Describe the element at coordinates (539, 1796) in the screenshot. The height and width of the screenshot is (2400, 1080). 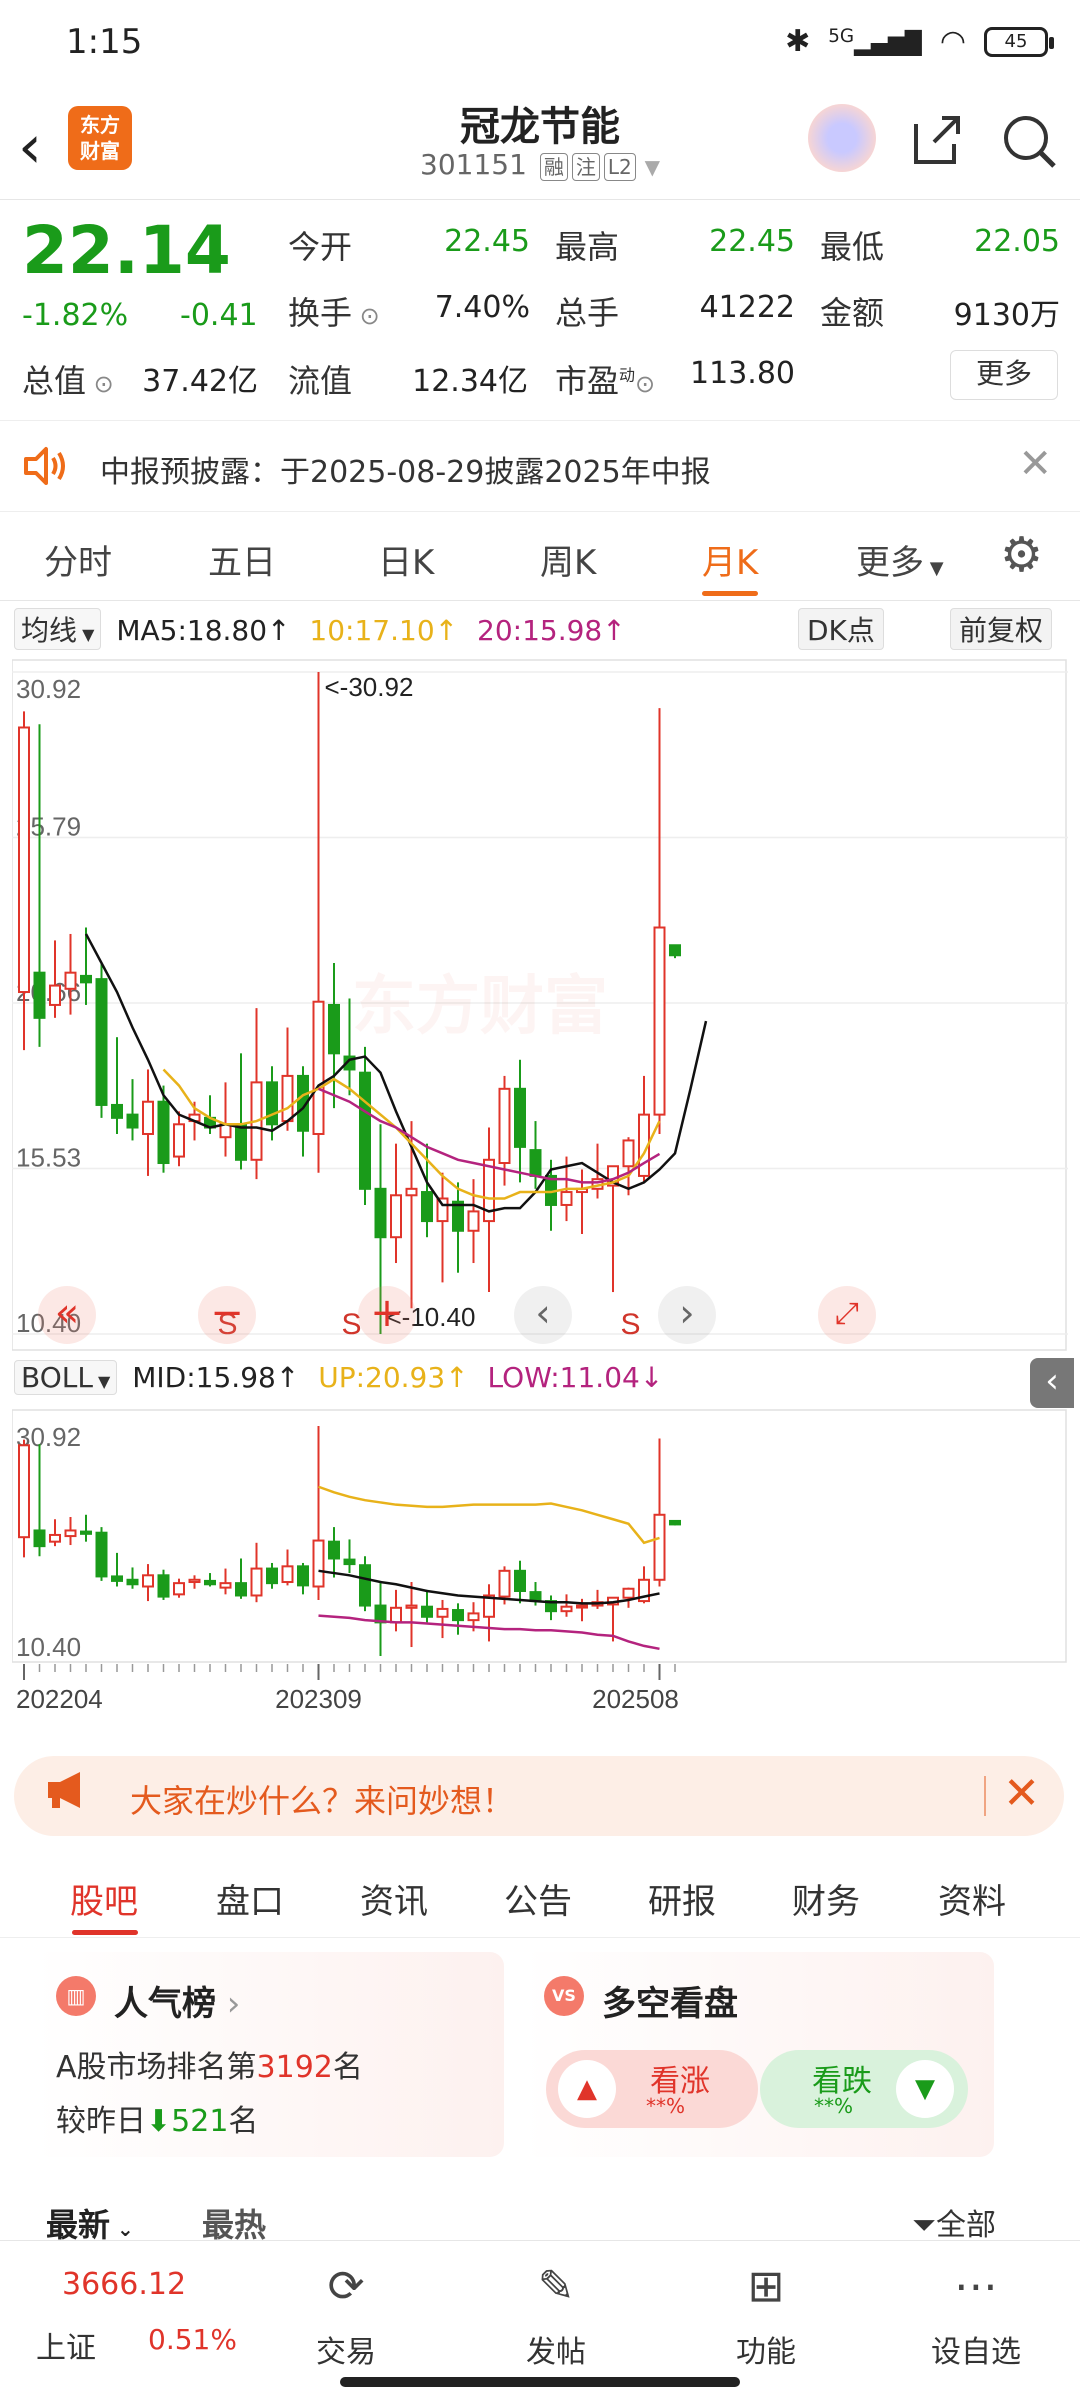
I see `ask-banner: 大家在炒什么？来问妙想！ ✕` at that location.